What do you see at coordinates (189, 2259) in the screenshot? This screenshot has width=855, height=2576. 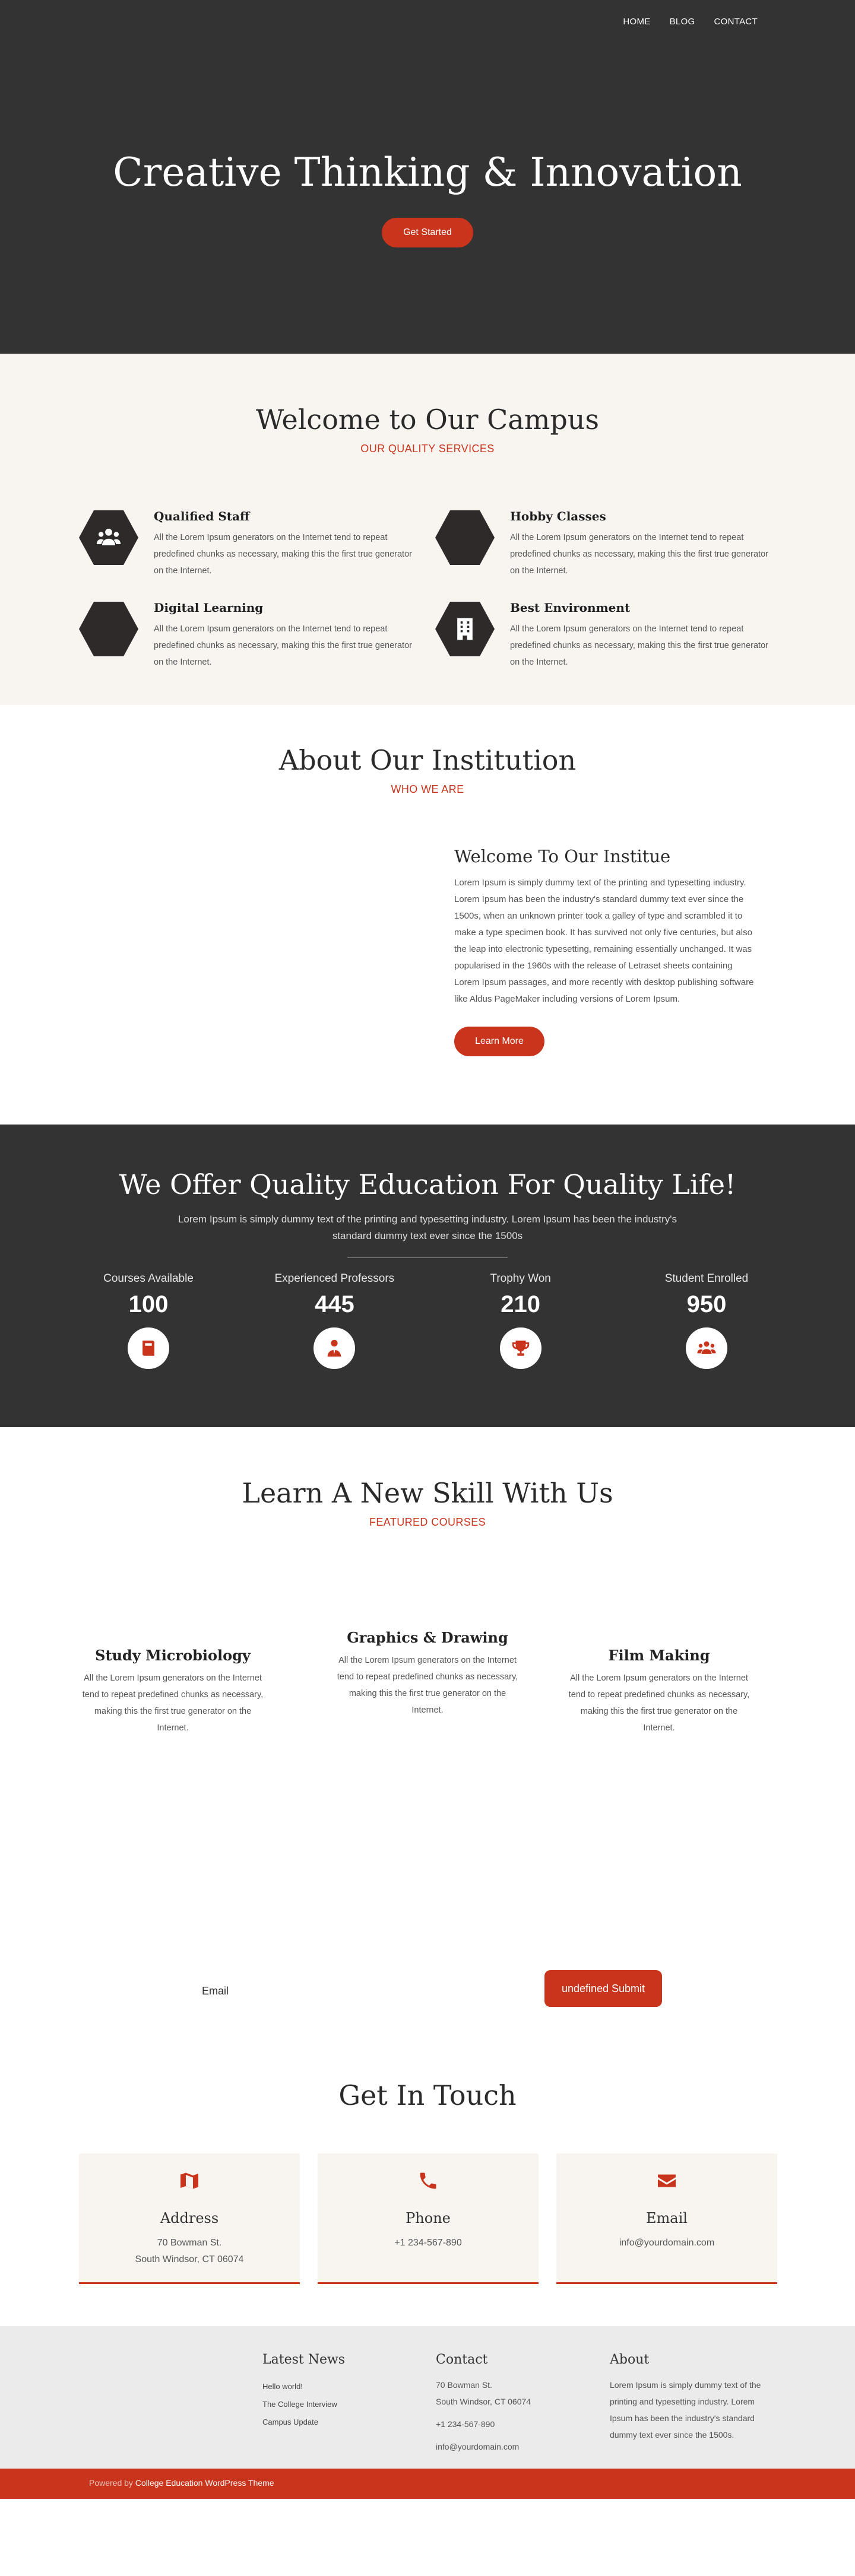 I see `card-line: South Windsor, CT 06074` at bounding box center [189, 2259].